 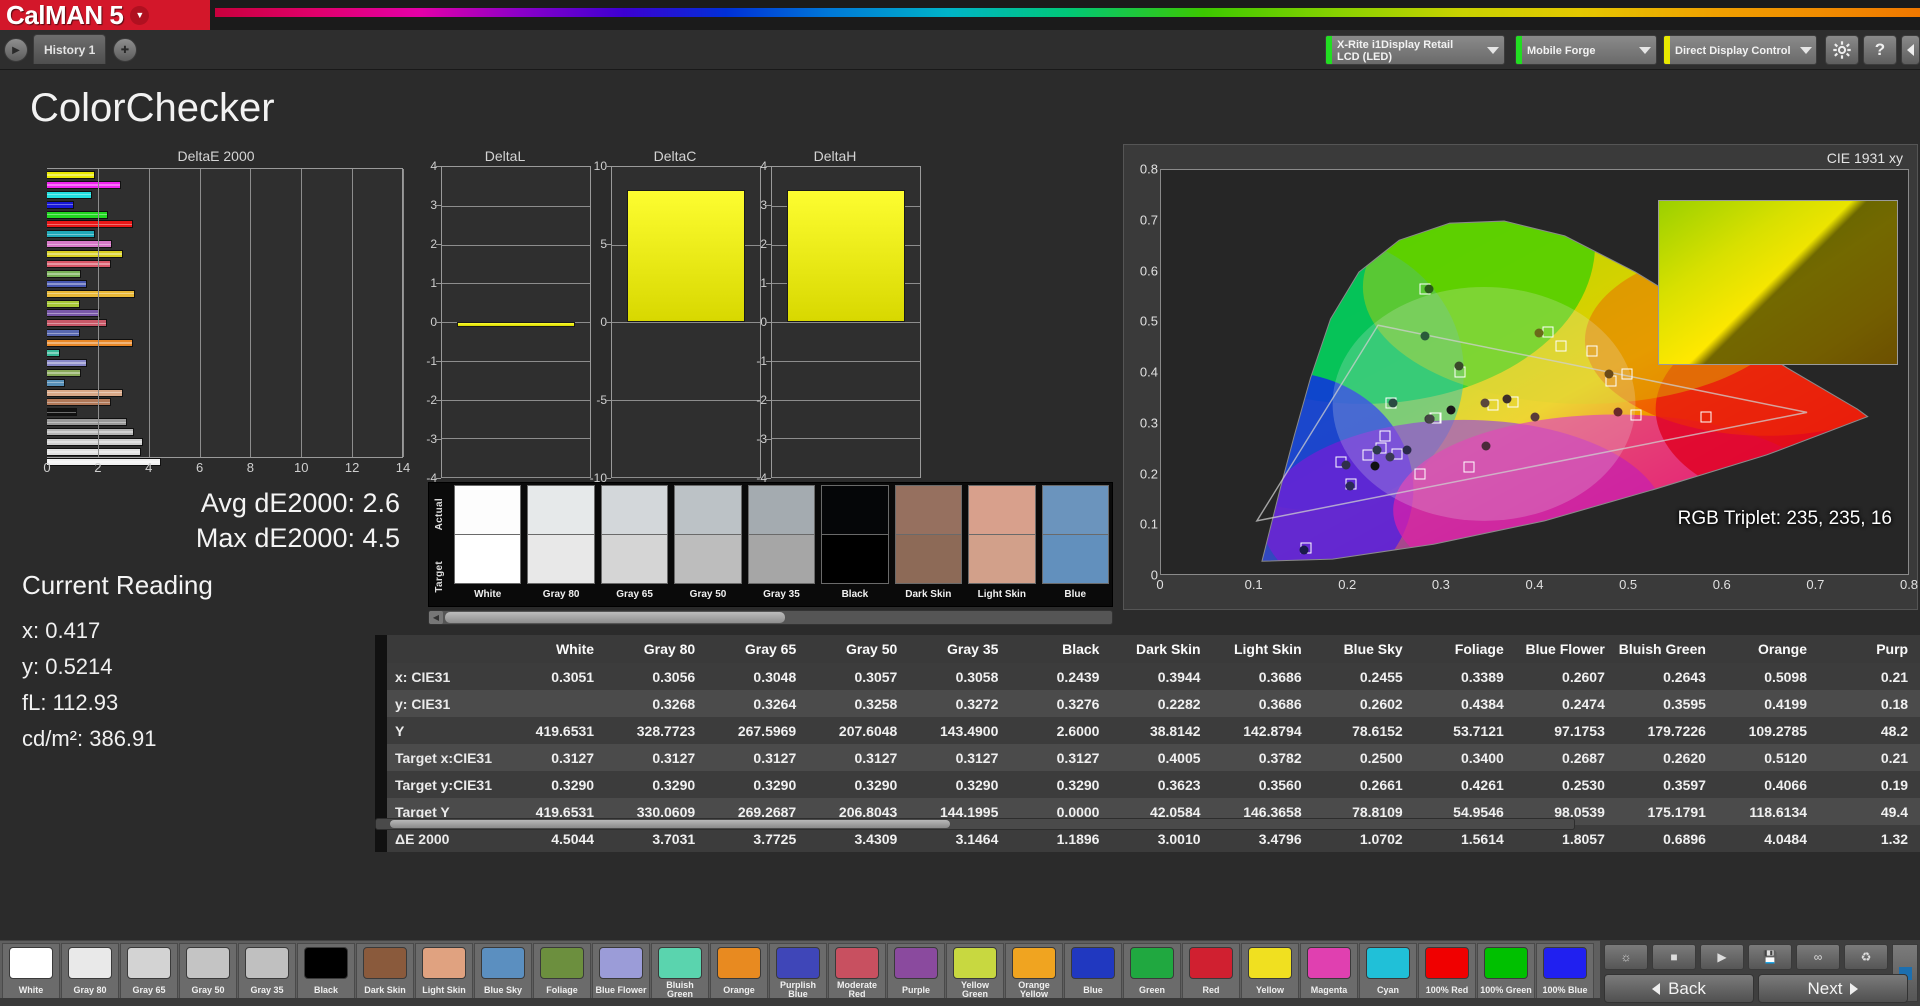 What do you see at coordinates (1740, 50) in the screenshot?
I see `display-control-dropdown: Direct Display Control` at bounding box center [1740, 50].